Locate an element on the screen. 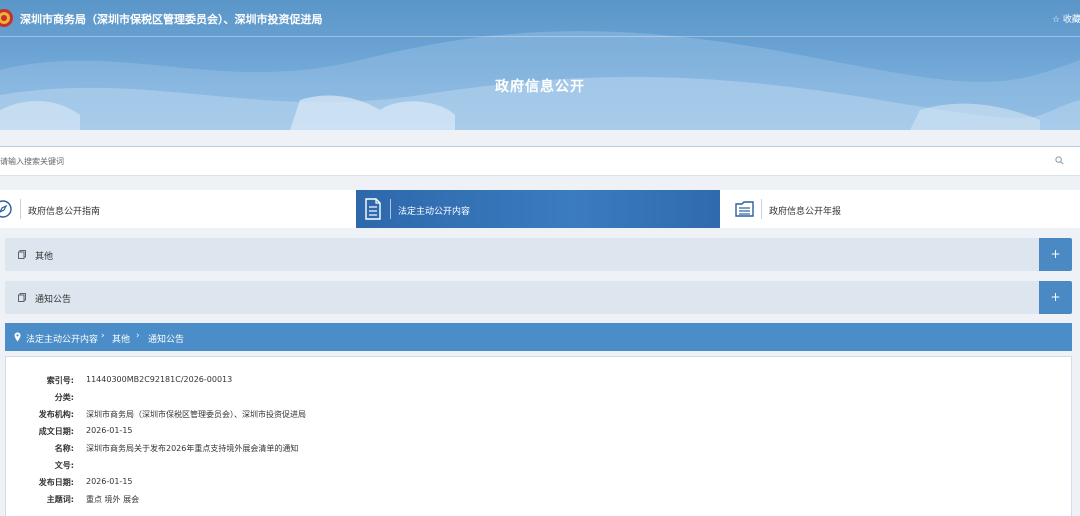 The height and width of the screenshot is (516, 1080). detail-row-category: 分类: is located at coordinates (536, 399).